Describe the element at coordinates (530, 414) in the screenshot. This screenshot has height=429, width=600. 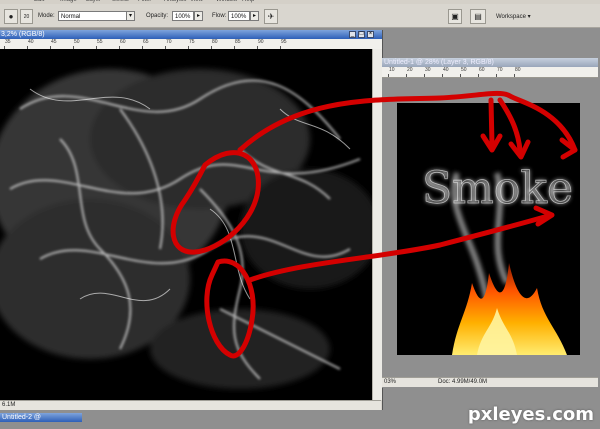
I see `watermark: pxleyes.com` at that location.